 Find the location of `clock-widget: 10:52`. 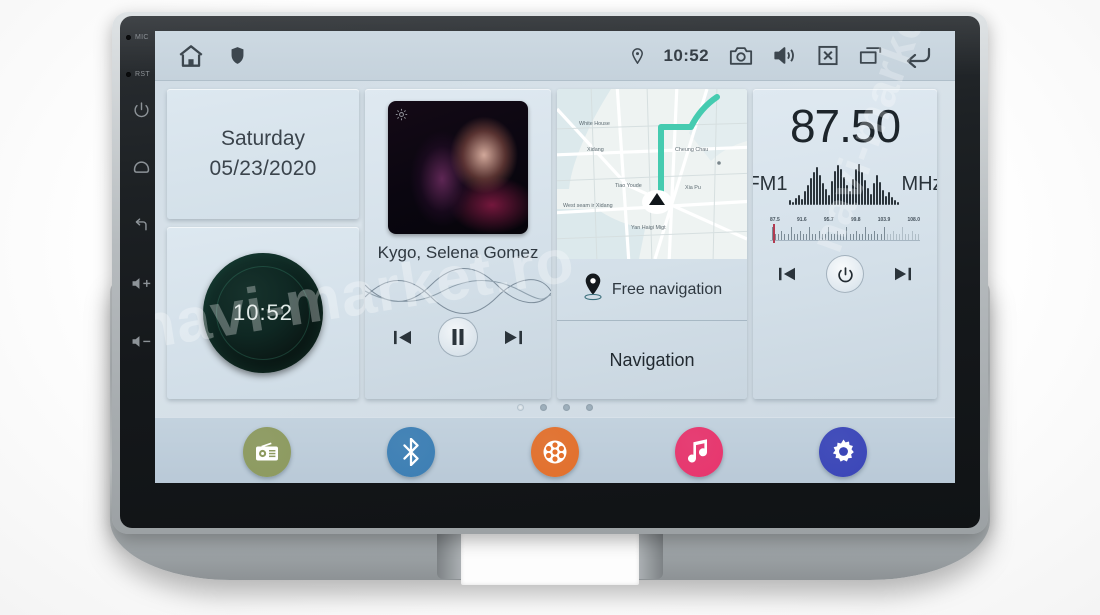

clock-widget: 10:52 is located at coordinates (263, 313).